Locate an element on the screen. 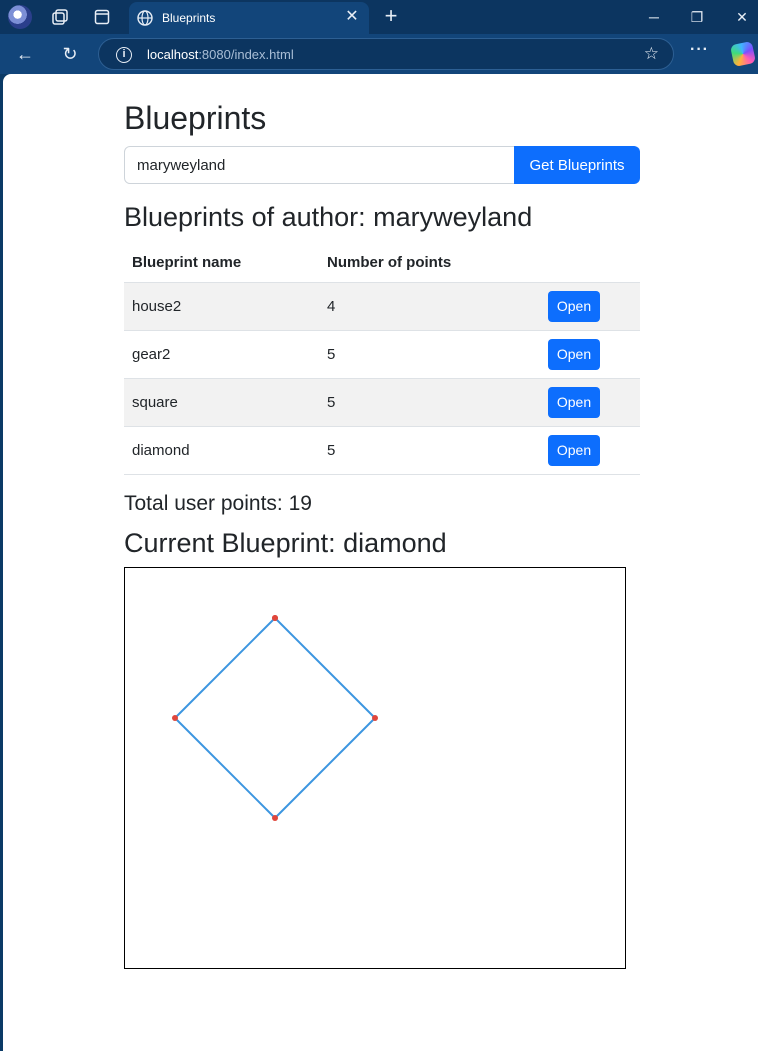 Image resolution: width=758 pixels, height=1051 pixels. restore-icon: ❐ is located at coordinates (697, 17).